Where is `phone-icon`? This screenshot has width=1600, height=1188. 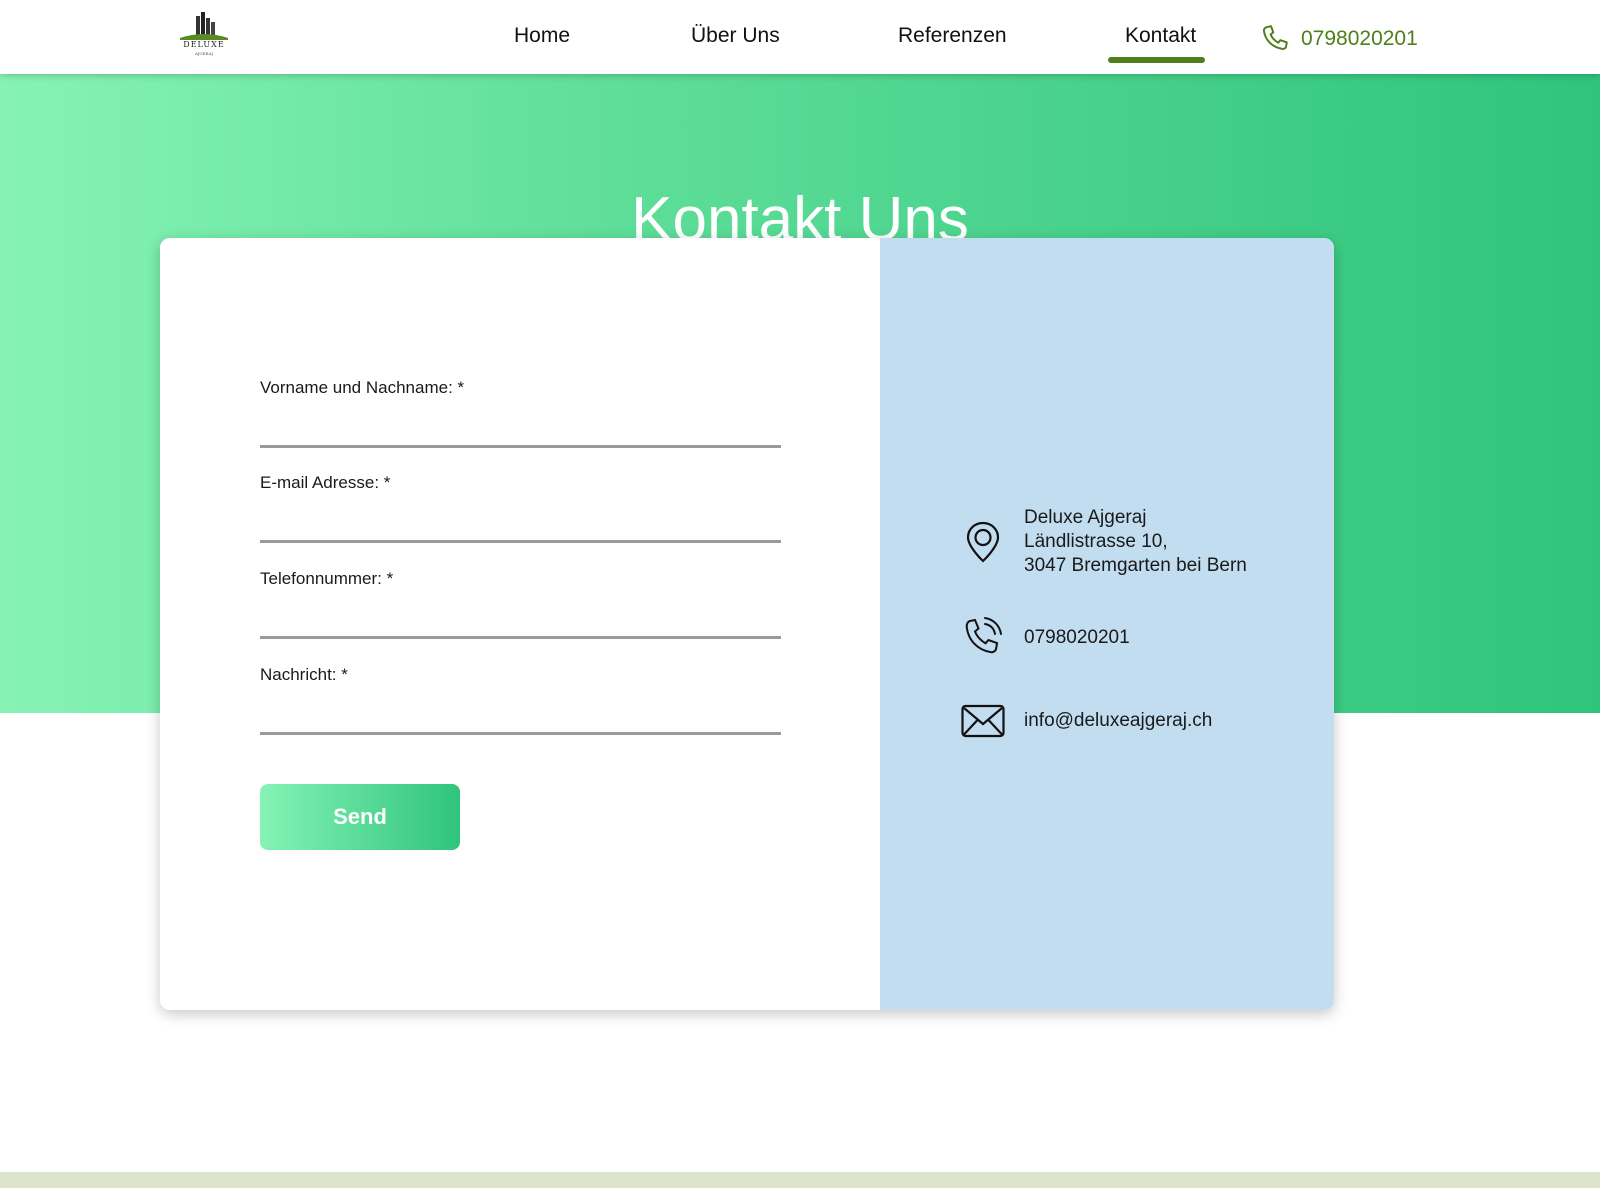 phone-icon is located at coordinates (1275, 37).